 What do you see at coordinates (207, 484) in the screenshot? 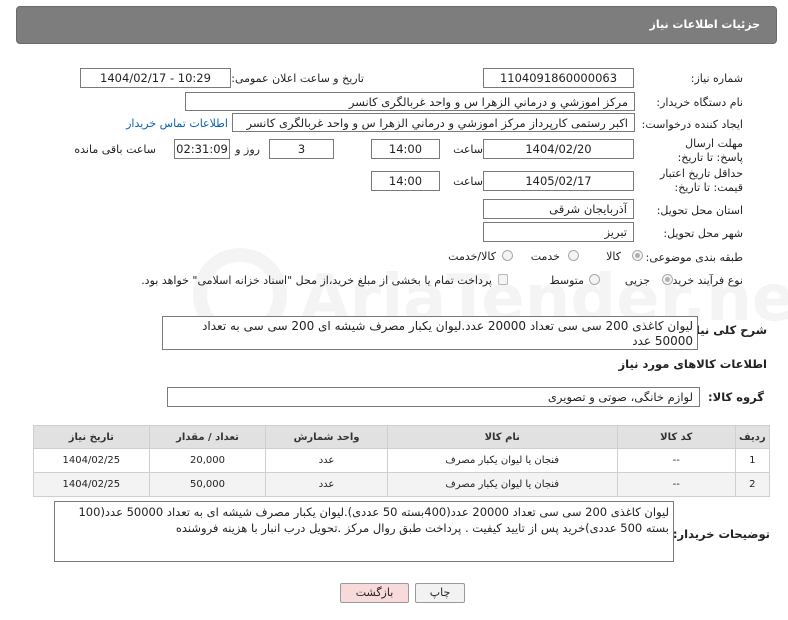
I see `cell-qty: 50,000` at bounding box center [207, 484].